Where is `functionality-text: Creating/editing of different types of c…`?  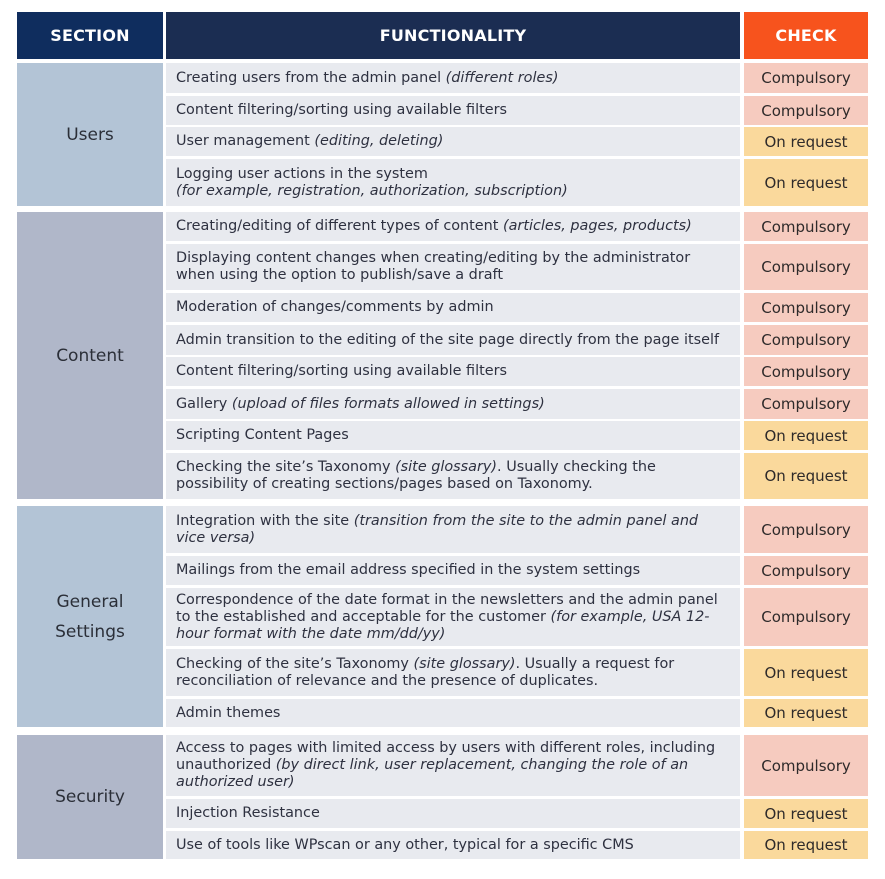
functionality-text: Creating/editing of different types of c… is located at coordinates (339, 226).